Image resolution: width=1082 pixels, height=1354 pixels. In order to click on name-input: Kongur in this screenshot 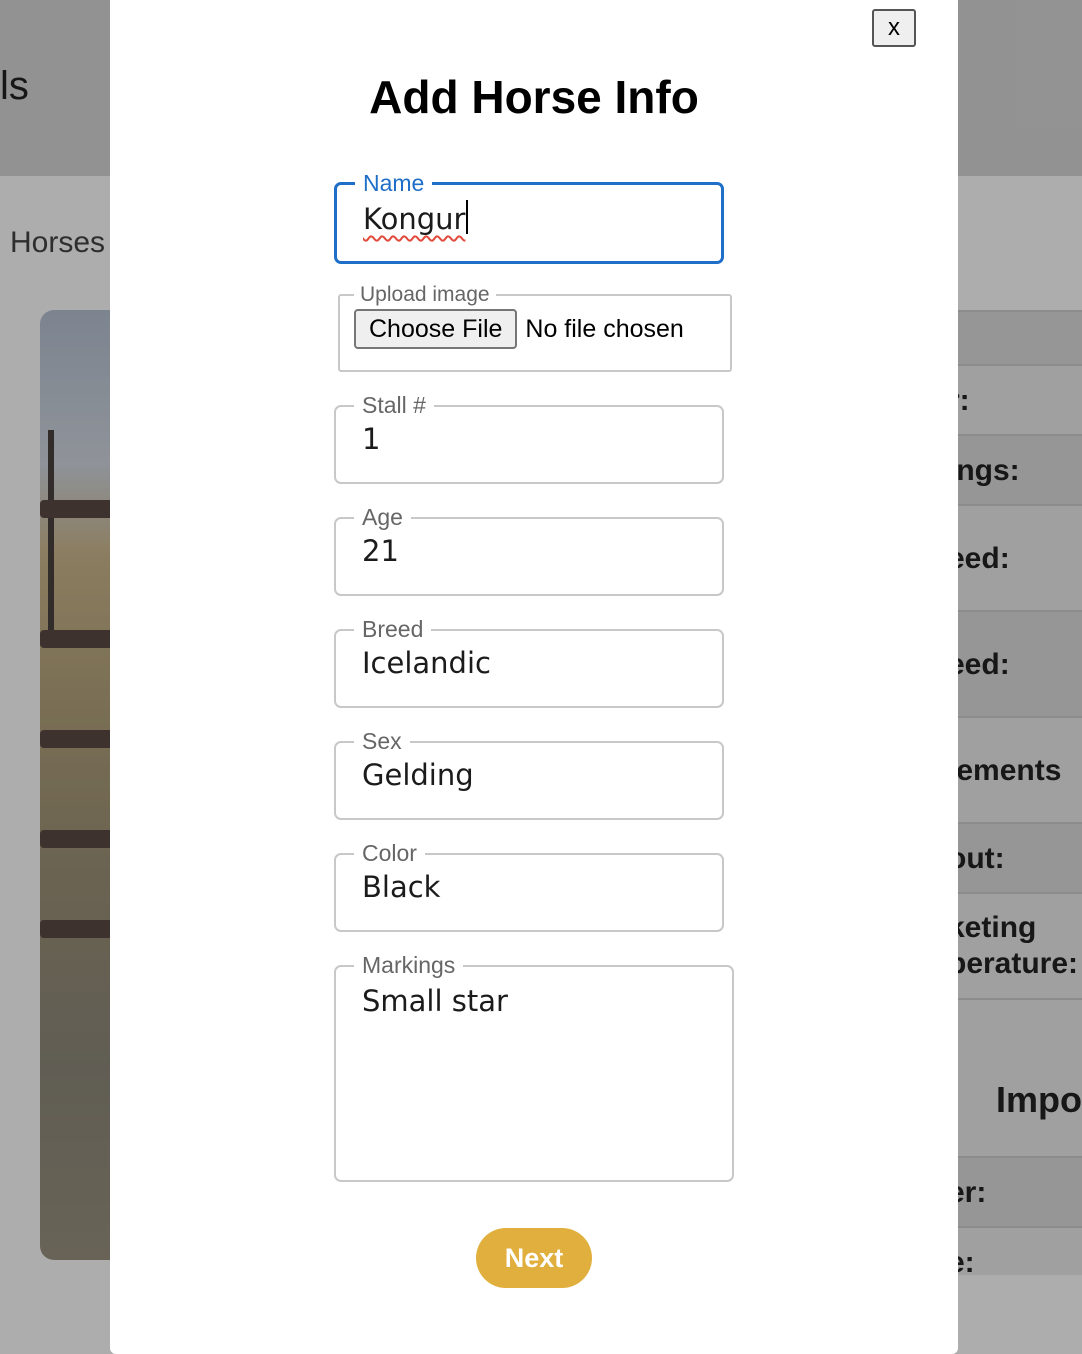, I will do `click(529, 219)`.